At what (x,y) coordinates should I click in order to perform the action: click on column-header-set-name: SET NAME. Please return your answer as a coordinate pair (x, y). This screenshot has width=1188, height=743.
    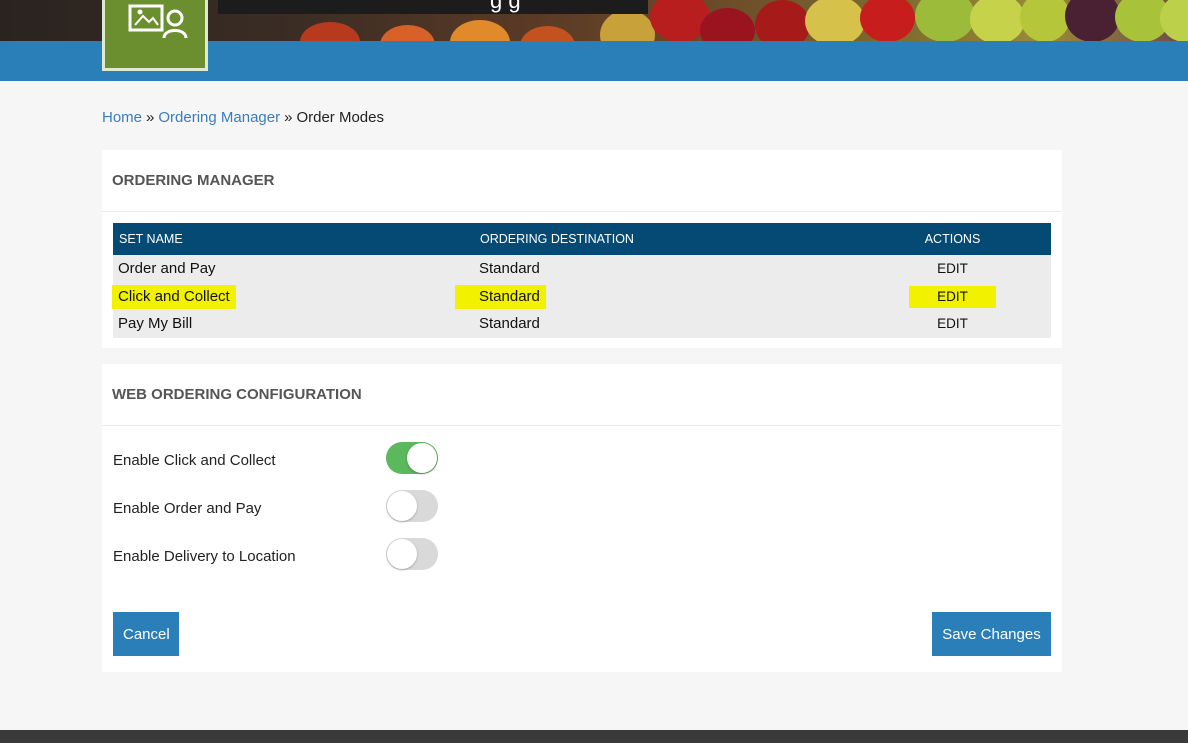
    Looking at the image, I should click on (293, 239).